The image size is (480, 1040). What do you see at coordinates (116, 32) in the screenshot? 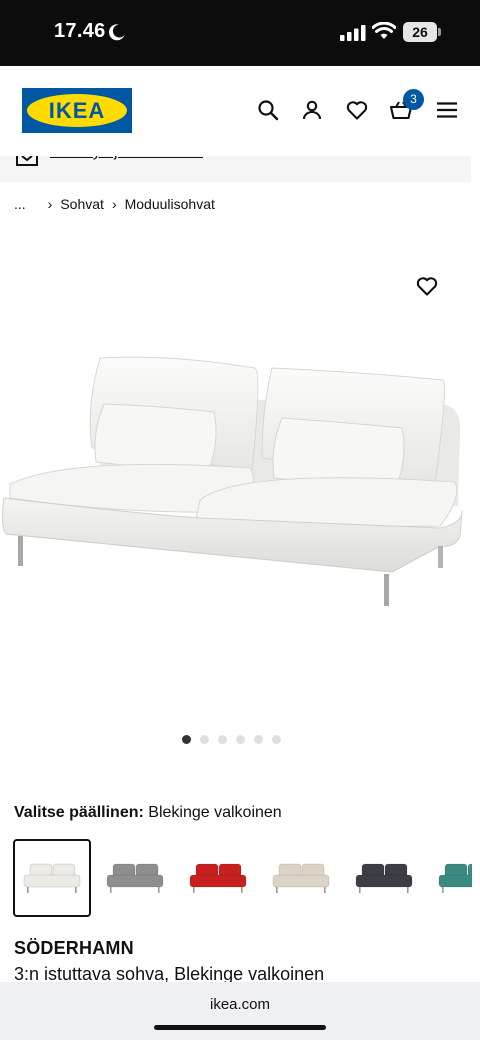
I see `moon-icon` at bounding box center [116, 32].